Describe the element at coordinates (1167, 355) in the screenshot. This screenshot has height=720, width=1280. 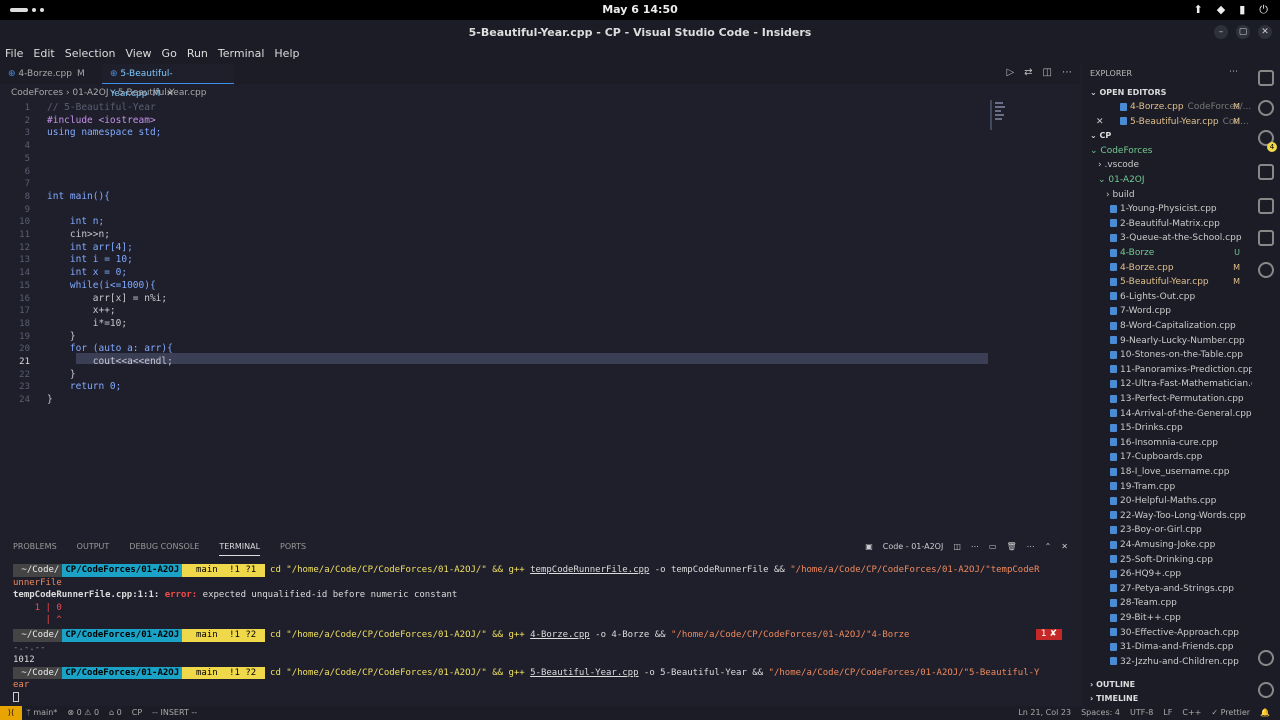
I see `file-item: 10-Stones-on-the-Table.cpp` at that location.